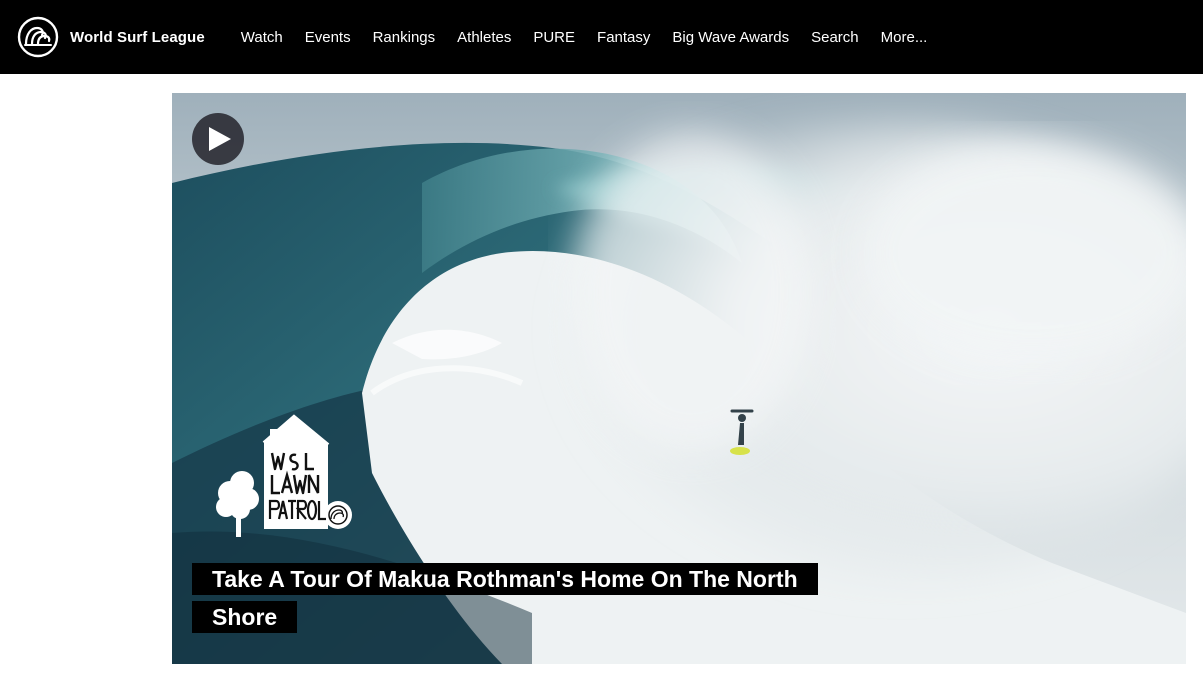 The image size is (1203, 675). I want to click on nav-link-fantasy: Fantasy, so click(623, 37).